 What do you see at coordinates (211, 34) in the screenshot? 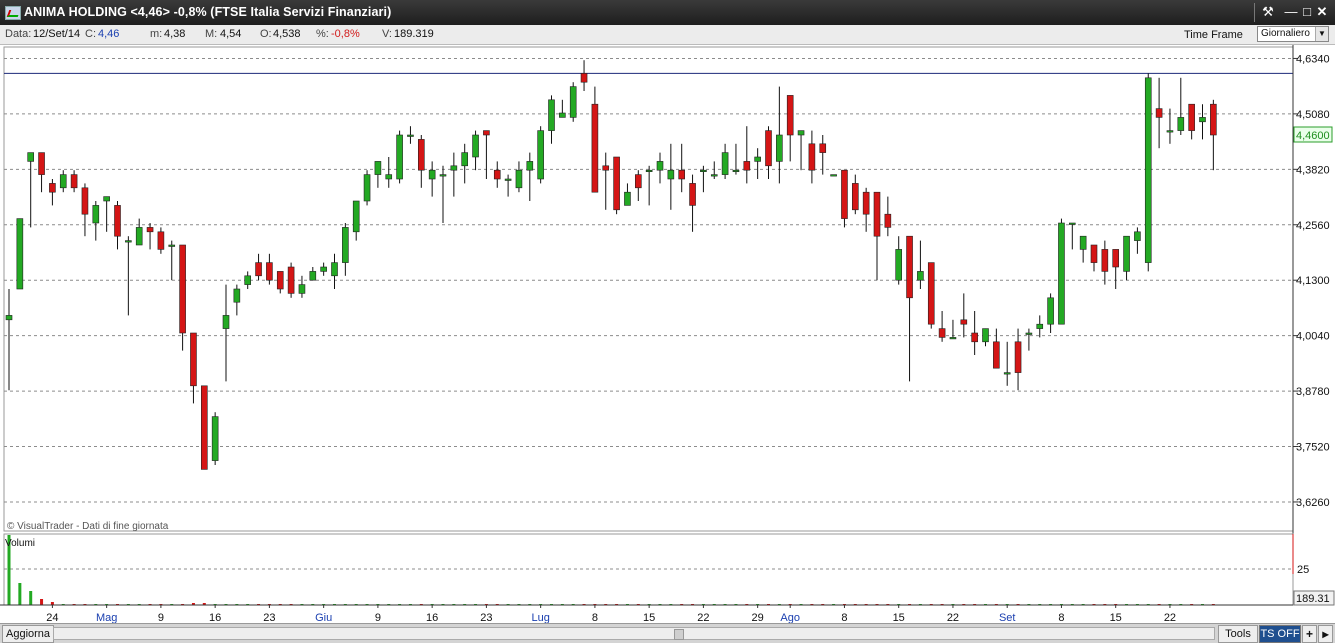
I see `high-label: M:` at bounding box center [211, 34].